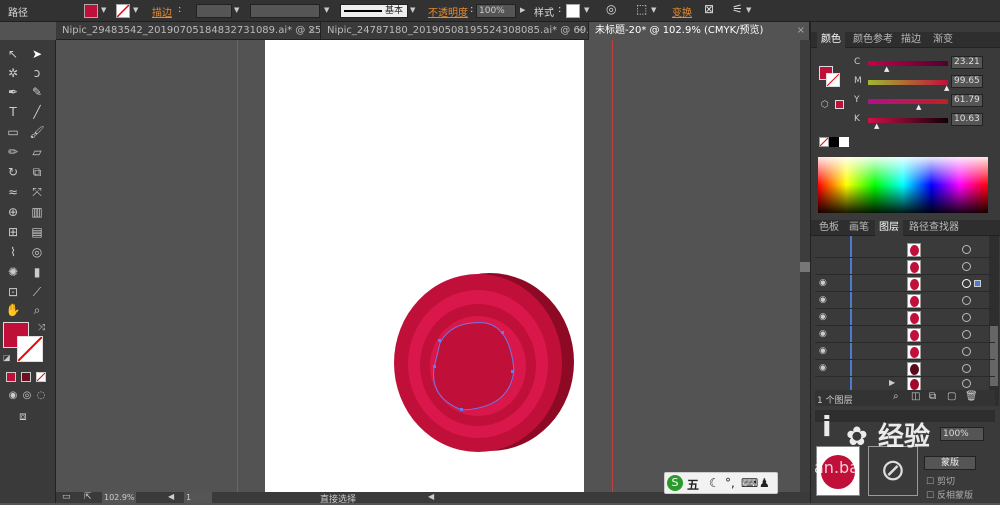  Describe the element at coordinates (496, 11) in the screenshot. I see `opacity-field: 100%` at that location.